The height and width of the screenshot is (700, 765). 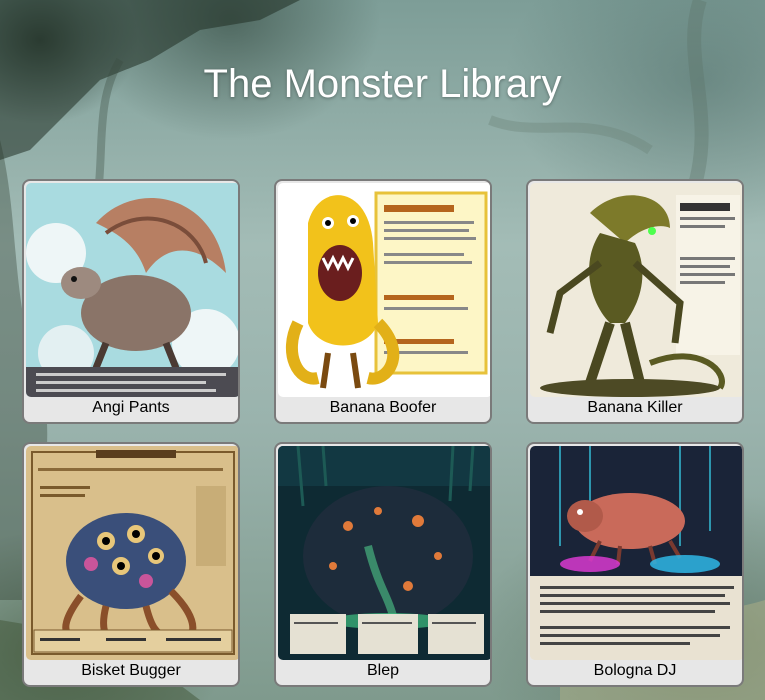 I want to click on monster-card-banana-boofer: Banana Boofer, so click(x=383, y=301).